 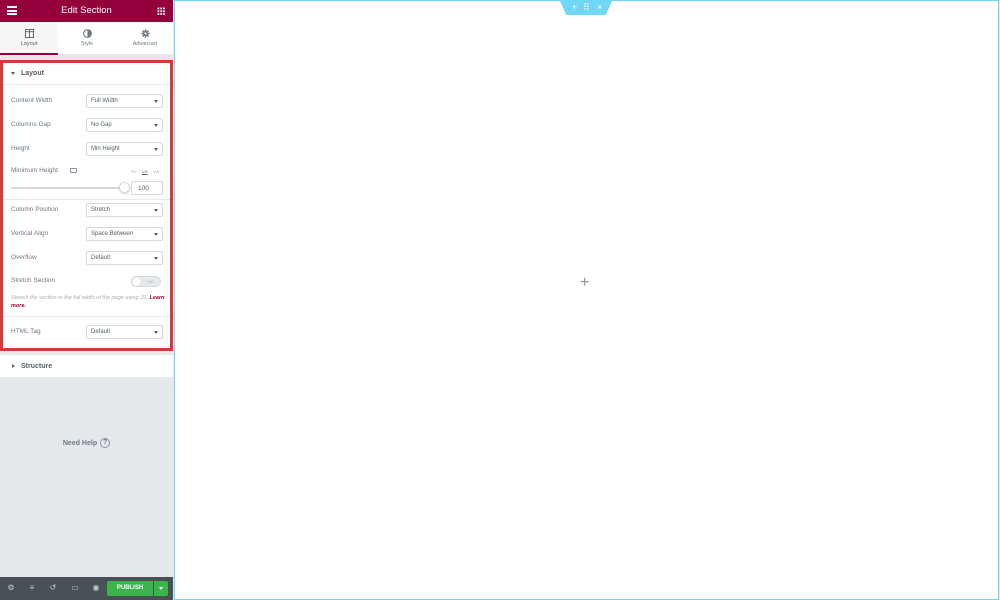 What do you see at coordinates (87, 44) in the screenshot?
I see `tab-label: Style` at bounding box center [87, 44].